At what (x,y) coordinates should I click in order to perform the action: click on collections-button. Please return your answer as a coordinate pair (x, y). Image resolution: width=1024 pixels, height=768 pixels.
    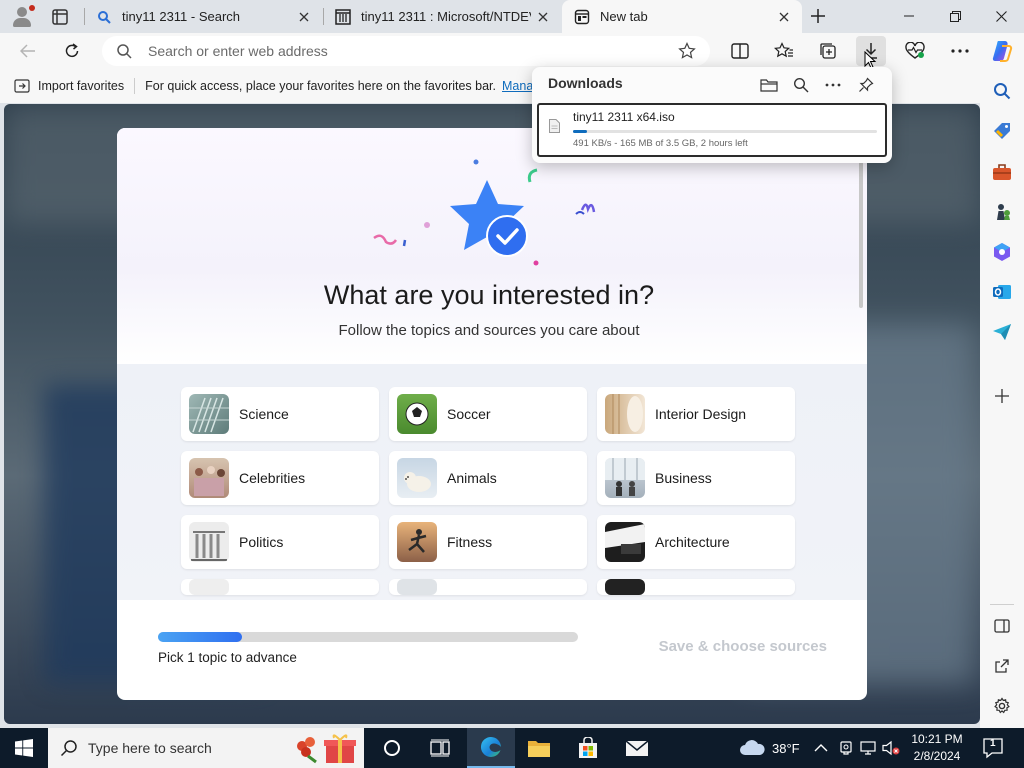
    Looking at the image, I should click on (828, 51).